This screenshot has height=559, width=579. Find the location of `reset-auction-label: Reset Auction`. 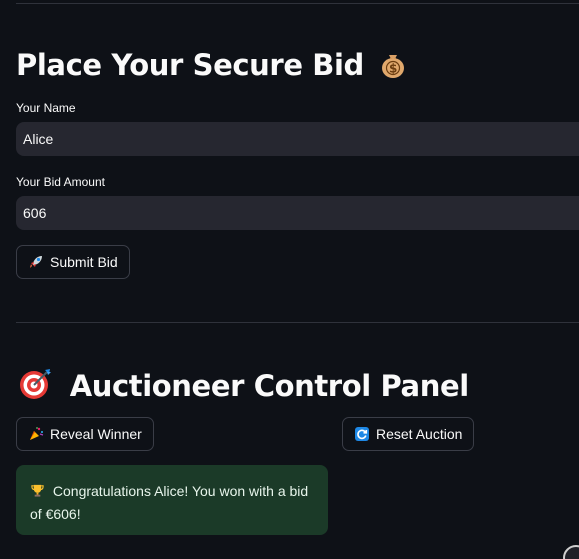

reset-auction-label: Reset Auction is located at coordinates (419, 434).